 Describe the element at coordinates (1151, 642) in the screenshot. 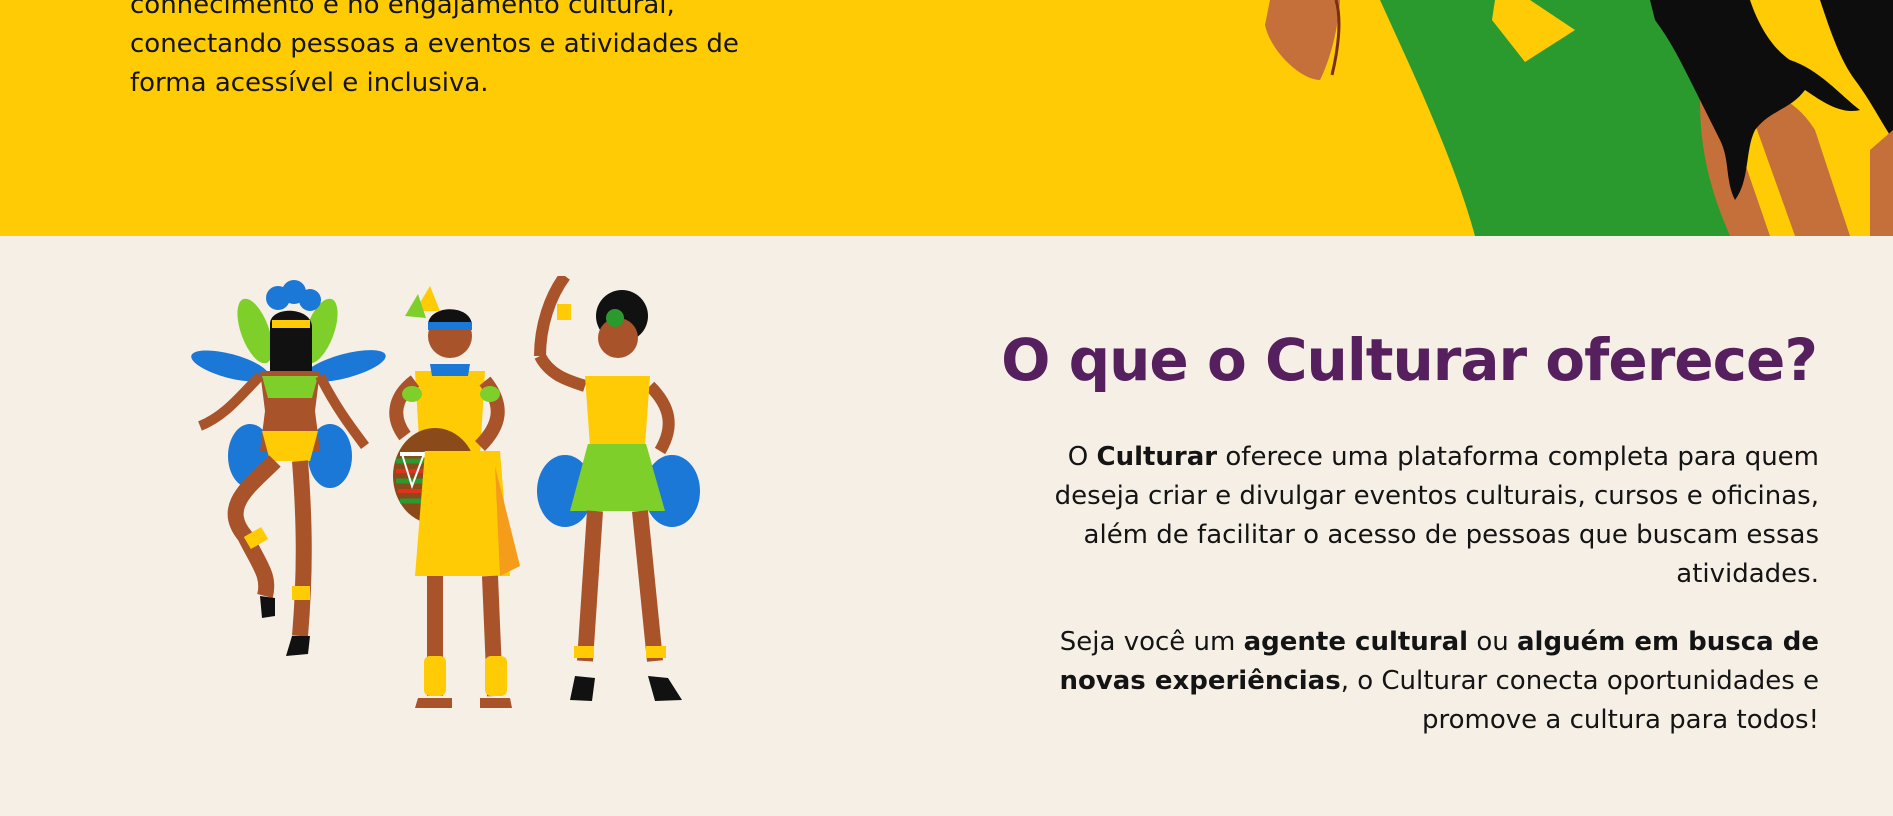

I see `p2-prefix: Seja você um` at that location.